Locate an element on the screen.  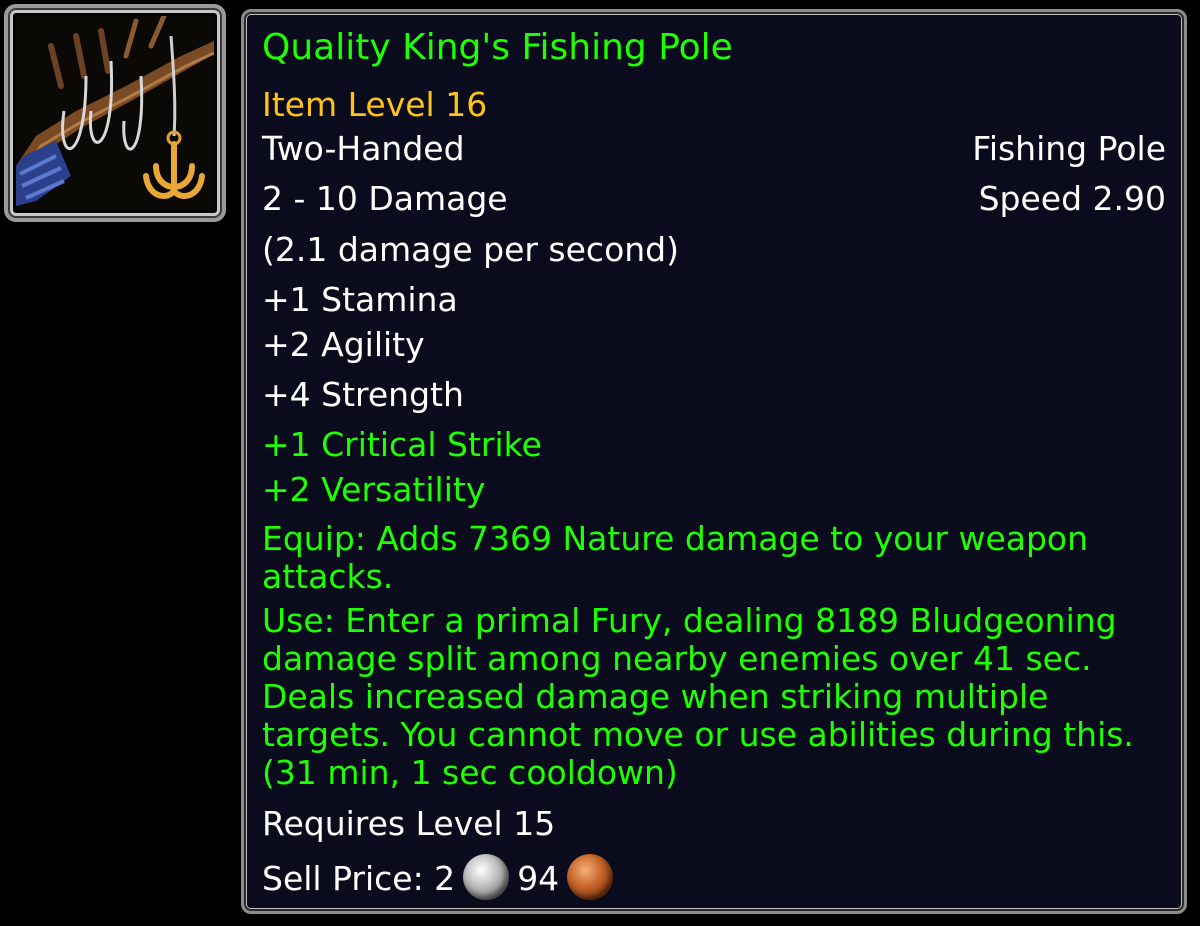
stat-stamina: +1 Stamina is located at coordinates (360, 299).